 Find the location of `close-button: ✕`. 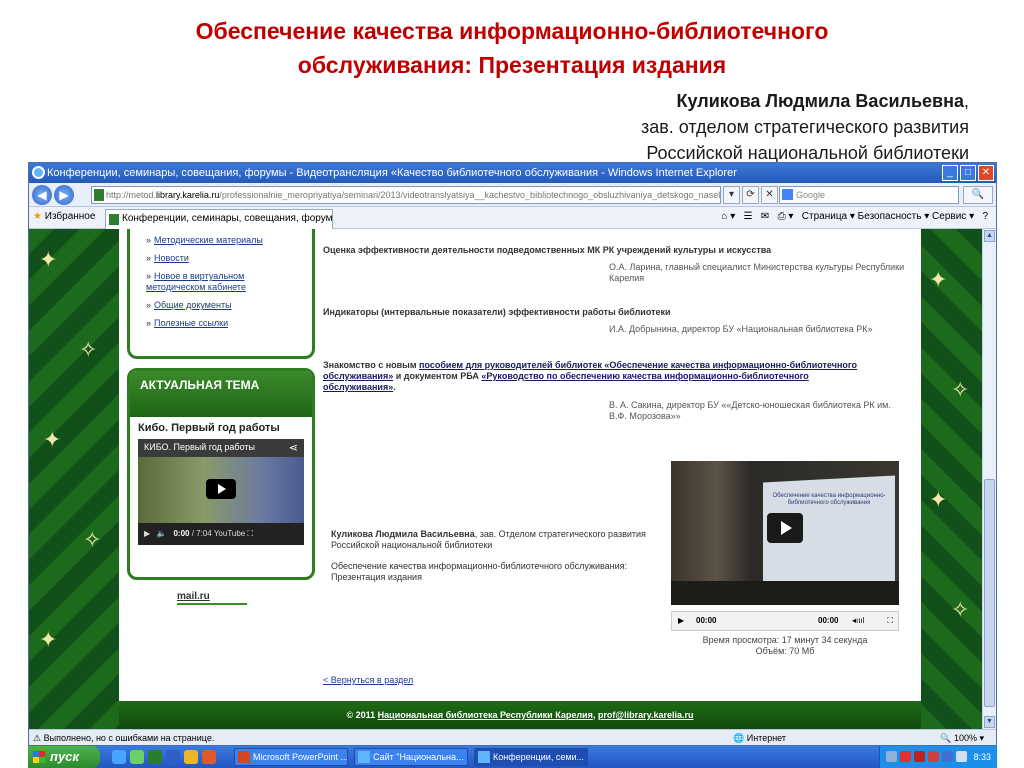

close-button: ✕ is located at coordinates (986, 173).